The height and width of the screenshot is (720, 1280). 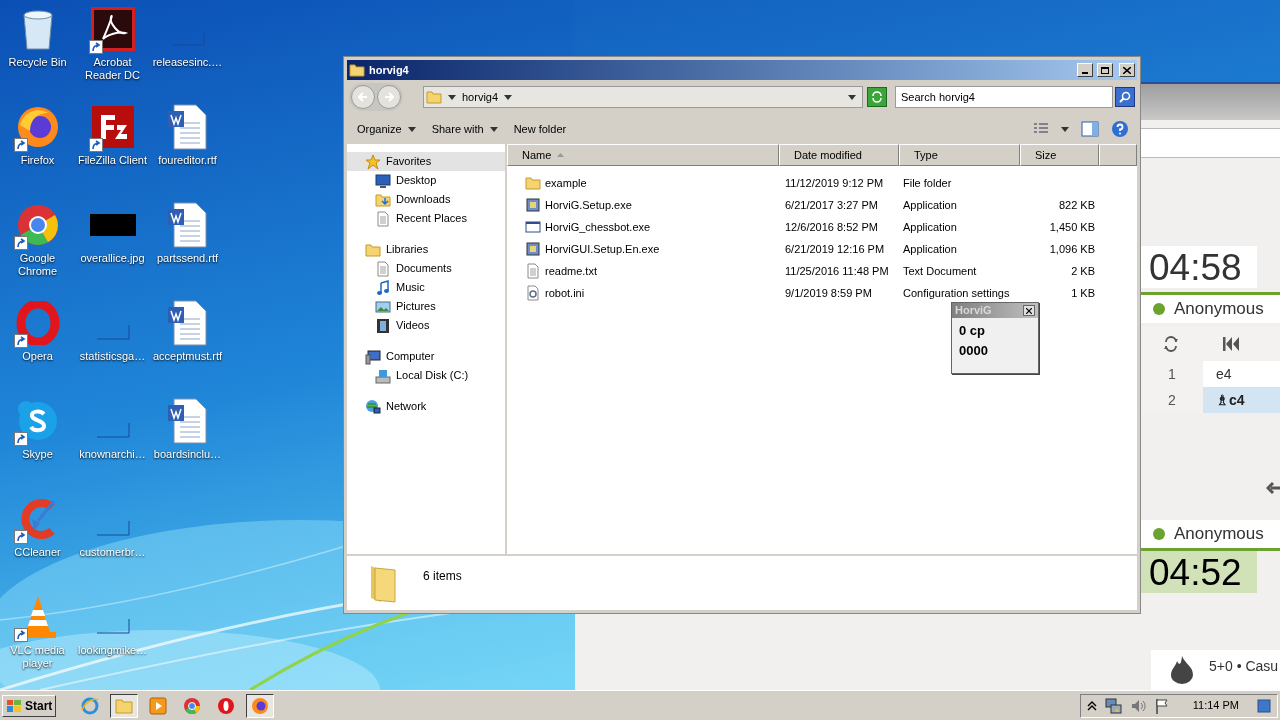 I want to click on nav-item: Libraries, so click(x=426, y=249).